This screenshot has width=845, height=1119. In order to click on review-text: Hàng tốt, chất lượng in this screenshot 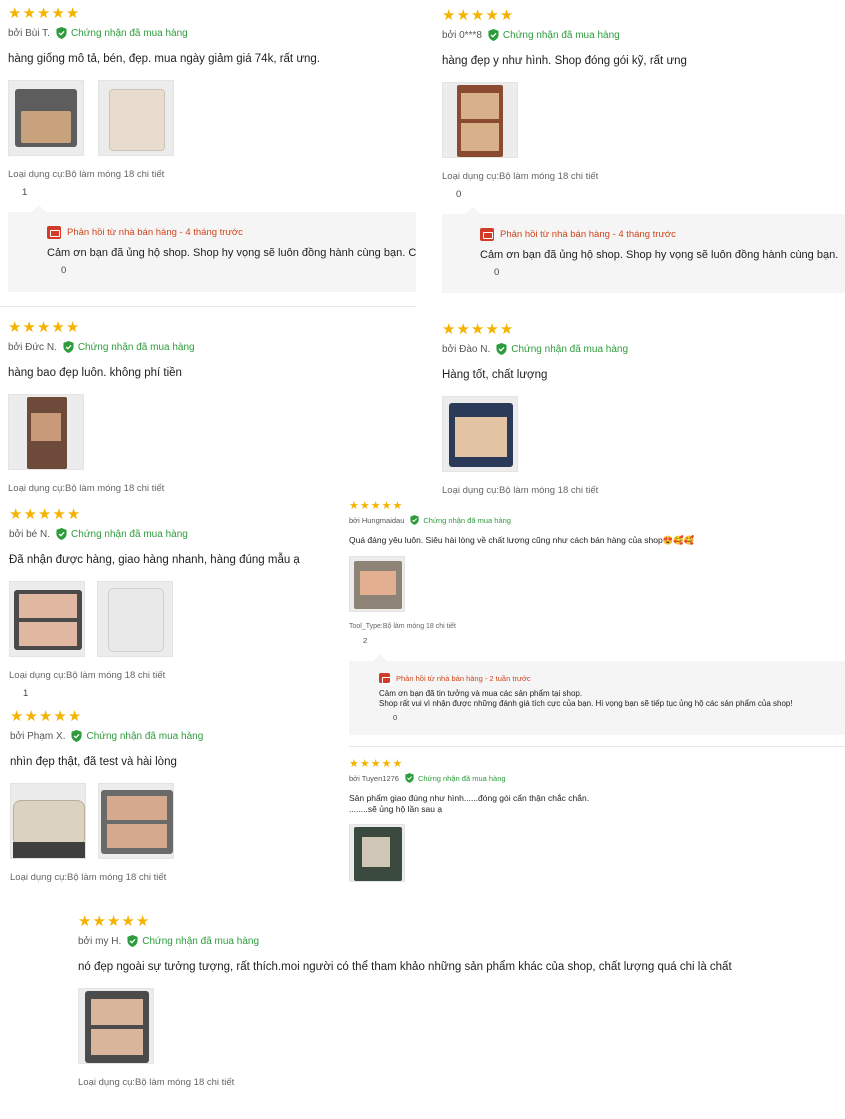, I will do `click(495, 375)`.